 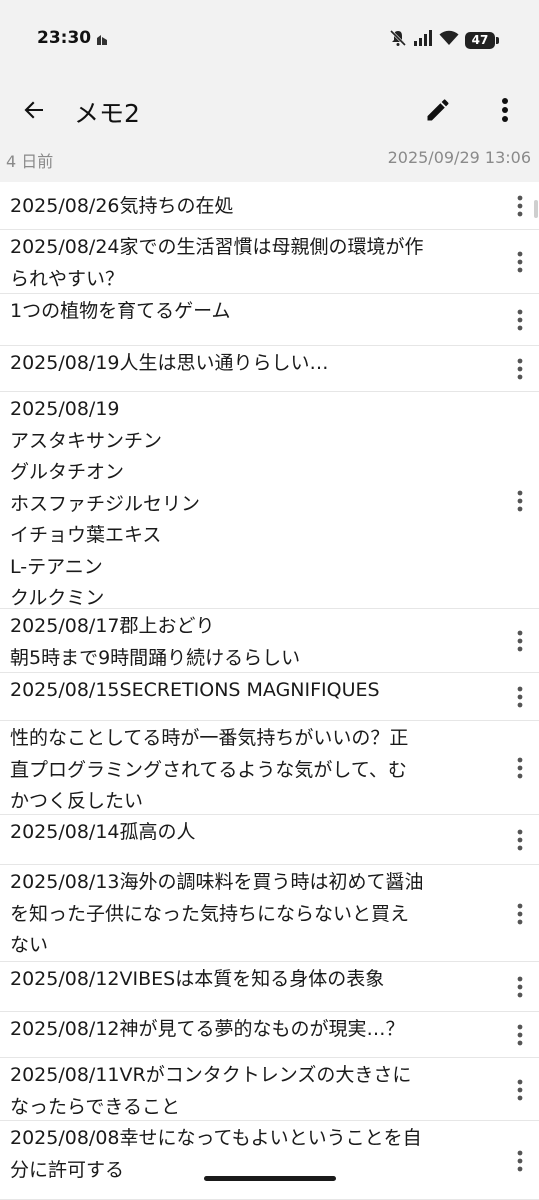 I want to click on memo-text: 2025/08/24家での生活習慣は母親側の環境が作 られやすい？, so click(x=217, y=263).